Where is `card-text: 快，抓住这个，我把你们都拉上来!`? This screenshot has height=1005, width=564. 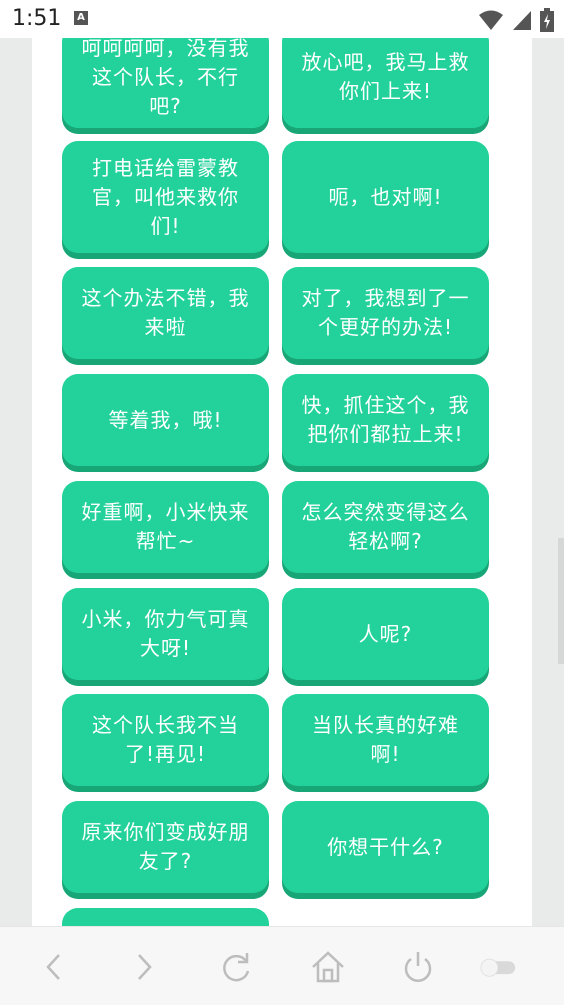 card-text: 快，抓住这个，我把你们都拉上来! is located at coordinates (385, 419).